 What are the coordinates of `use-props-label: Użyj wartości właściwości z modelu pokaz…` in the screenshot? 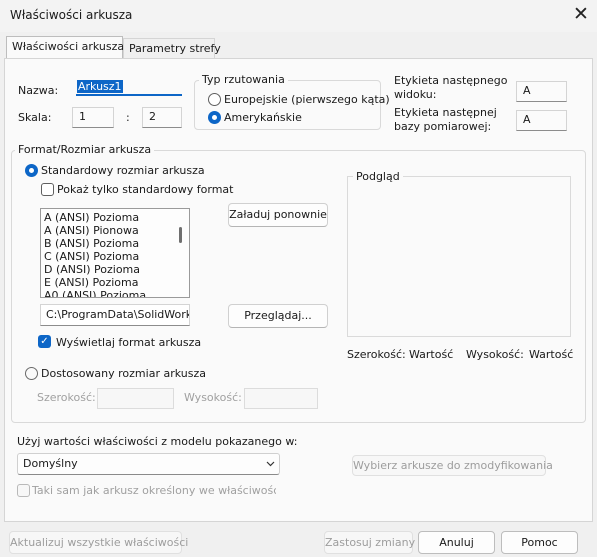 It's located at (157, 441).